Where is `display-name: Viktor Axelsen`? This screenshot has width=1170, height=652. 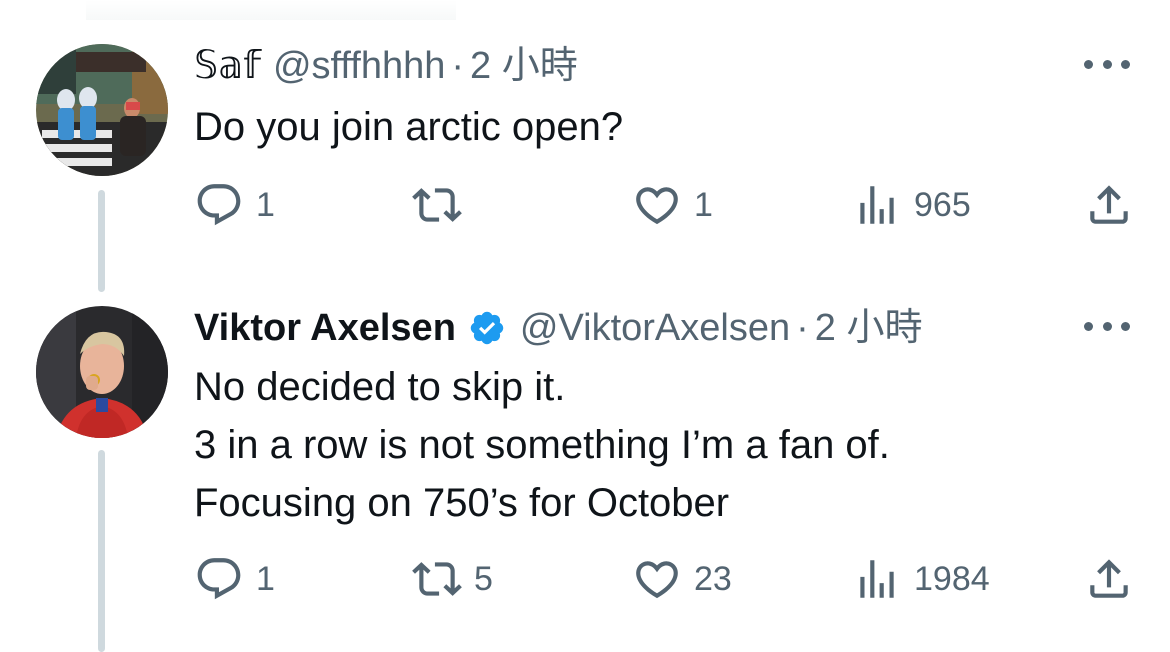 display-name: Viktor Axelsen is located at coordinates (325, 328).